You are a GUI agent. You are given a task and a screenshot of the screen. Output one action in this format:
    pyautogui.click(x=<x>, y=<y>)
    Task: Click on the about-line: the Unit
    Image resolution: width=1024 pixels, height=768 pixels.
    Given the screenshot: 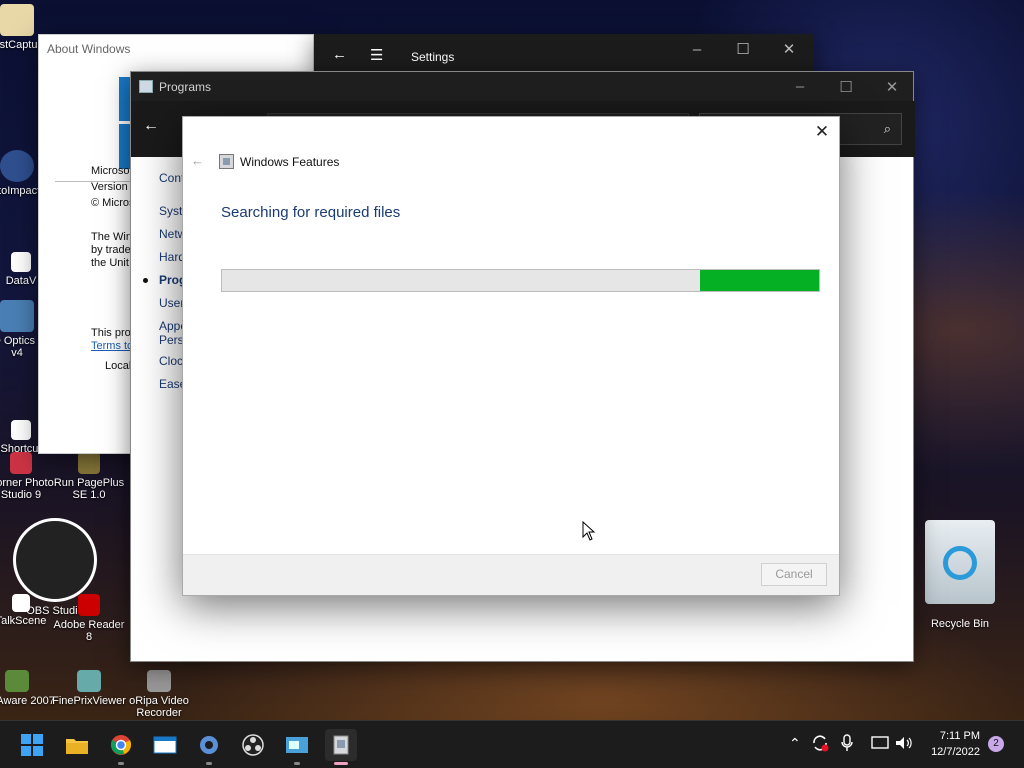 What is the action you would take?
    pyautogui.click(x=110, y=263)
    